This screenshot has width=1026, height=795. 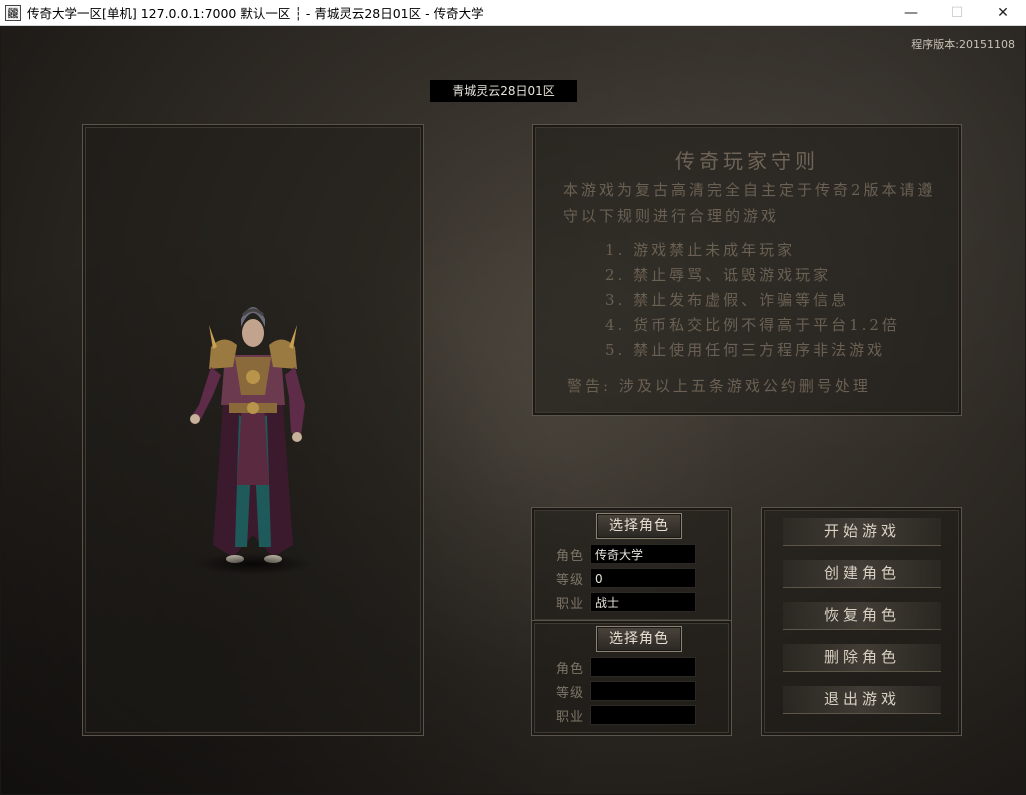 I want to click on warrior-figure-icon, so click(x=247, y=435).